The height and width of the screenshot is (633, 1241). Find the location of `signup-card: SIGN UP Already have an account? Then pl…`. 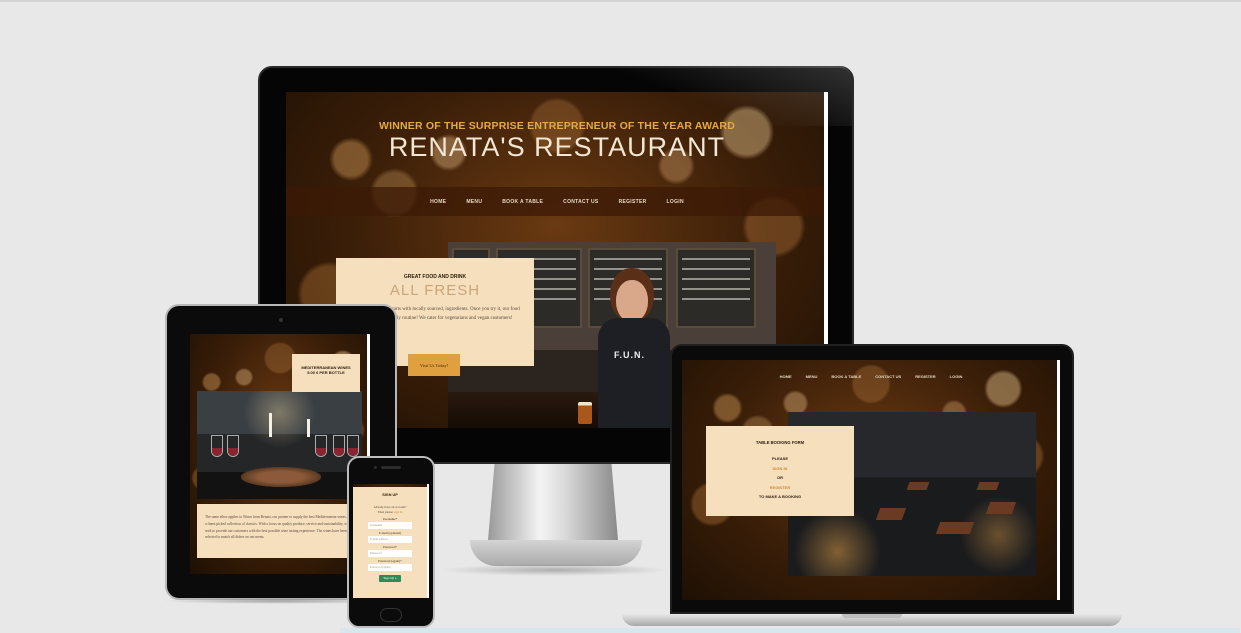

signup-card: SIGN UP Already have an account? Then pl… is located at coordinates (390, 542).